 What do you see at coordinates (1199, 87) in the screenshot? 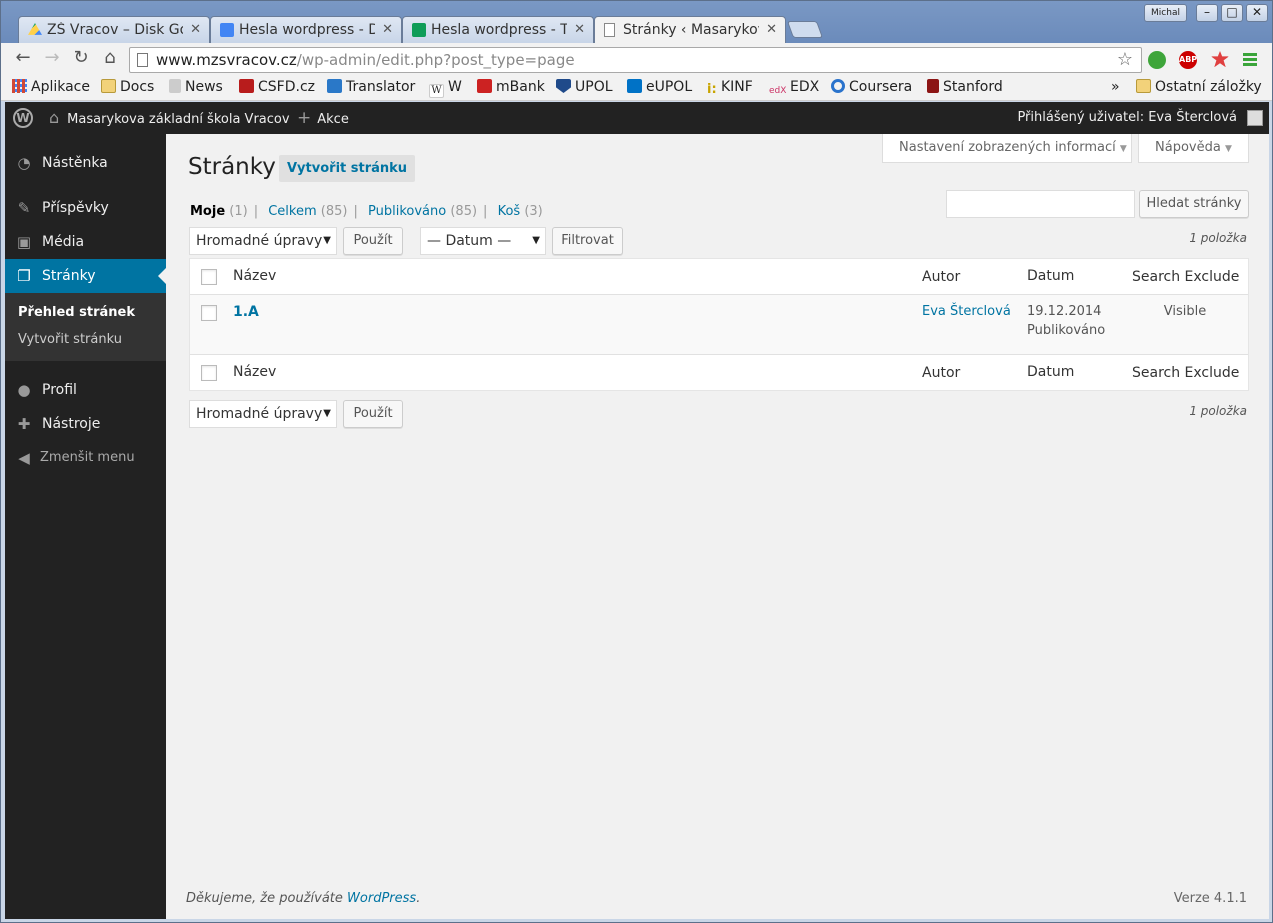
I see `other-bookmarks: Ostatní záložky` at bounding box center [1199, 87].